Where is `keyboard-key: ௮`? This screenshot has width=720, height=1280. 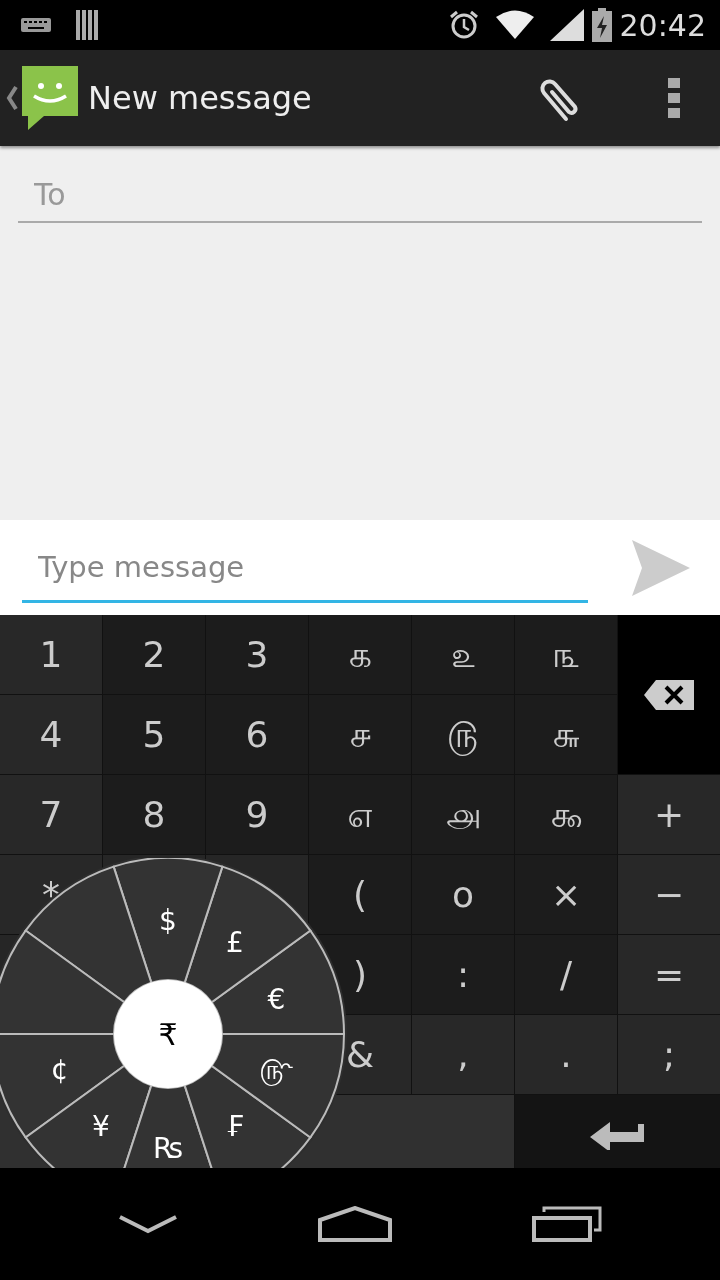
keyboard-key: ௮ is located at coordinates (463, 814).